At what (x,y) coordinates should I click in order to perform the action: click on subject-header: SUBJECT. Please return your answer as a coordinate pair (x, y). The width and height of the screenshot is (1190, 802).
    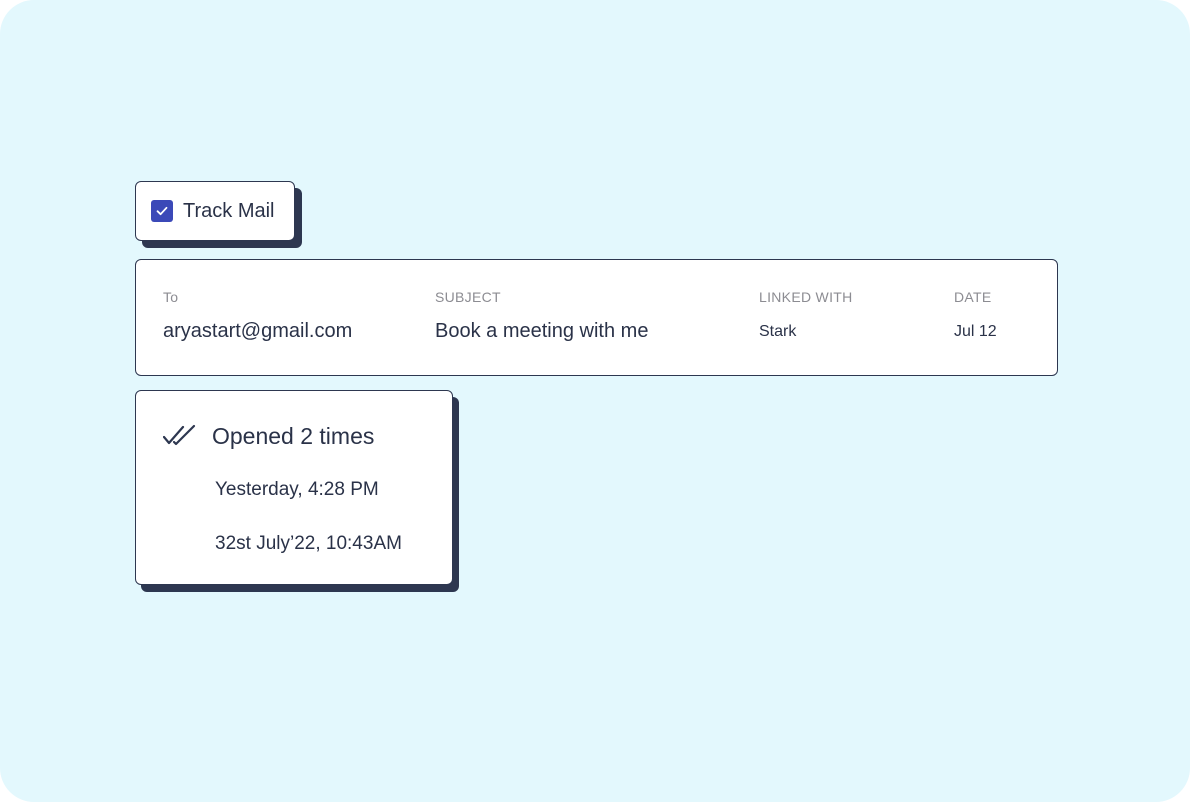
    Looking at the image, I should click on (468, 297).